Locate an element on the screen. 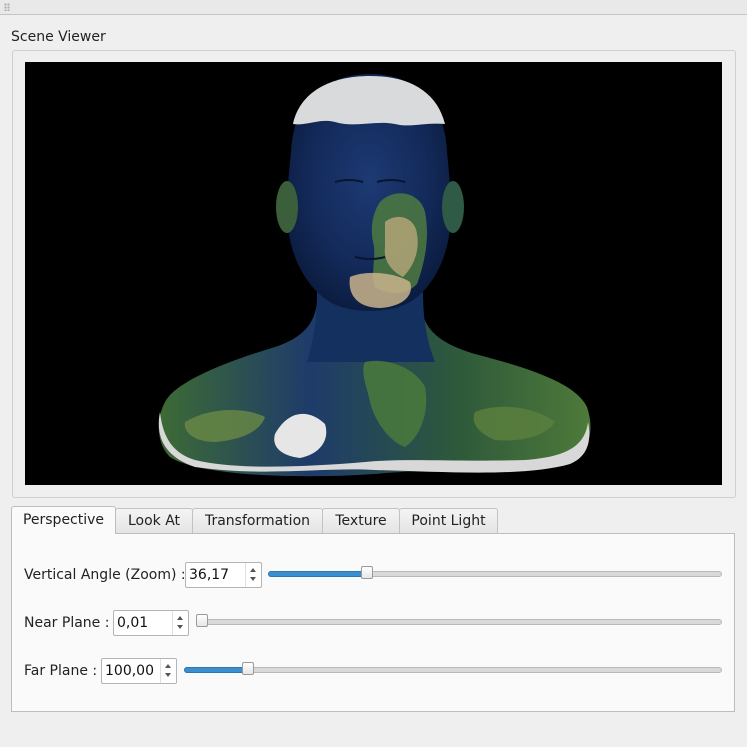  tab-texture: Texture is located at coordinates (361, 520).